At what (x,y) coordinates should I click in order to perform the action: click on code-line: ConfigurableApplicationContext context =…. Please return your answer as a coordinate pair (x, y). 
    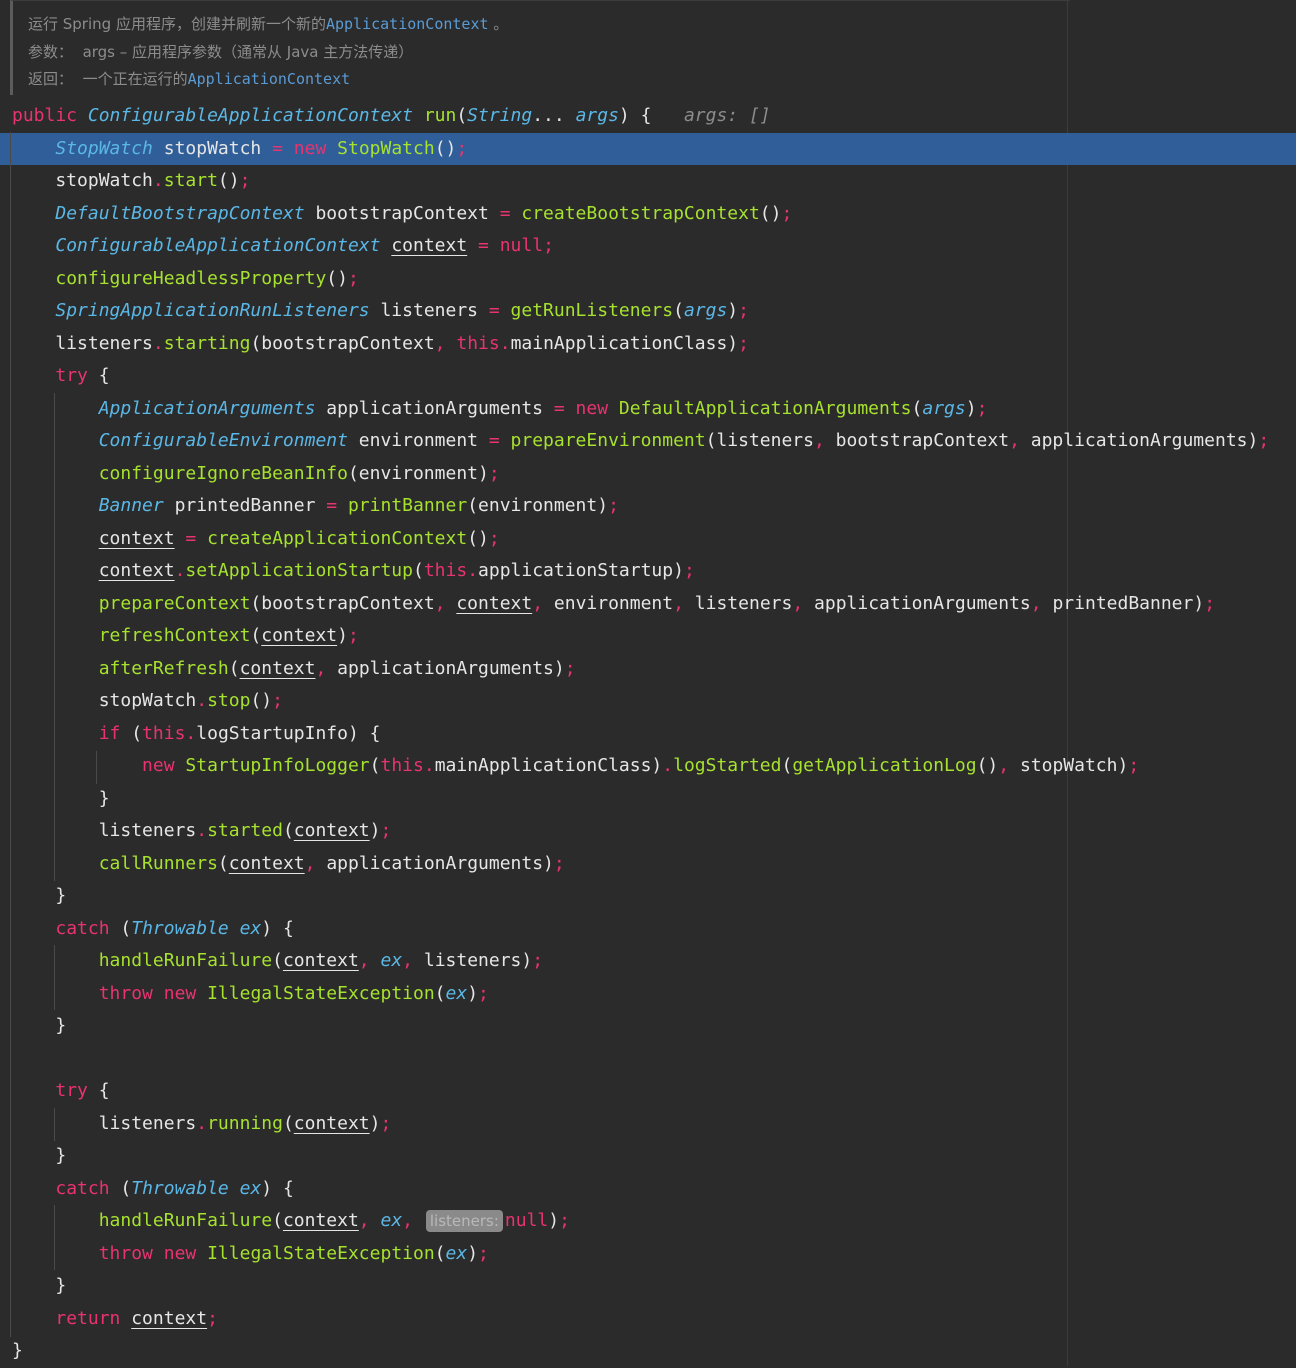
    Looking at the image, I should click on (648, 246).